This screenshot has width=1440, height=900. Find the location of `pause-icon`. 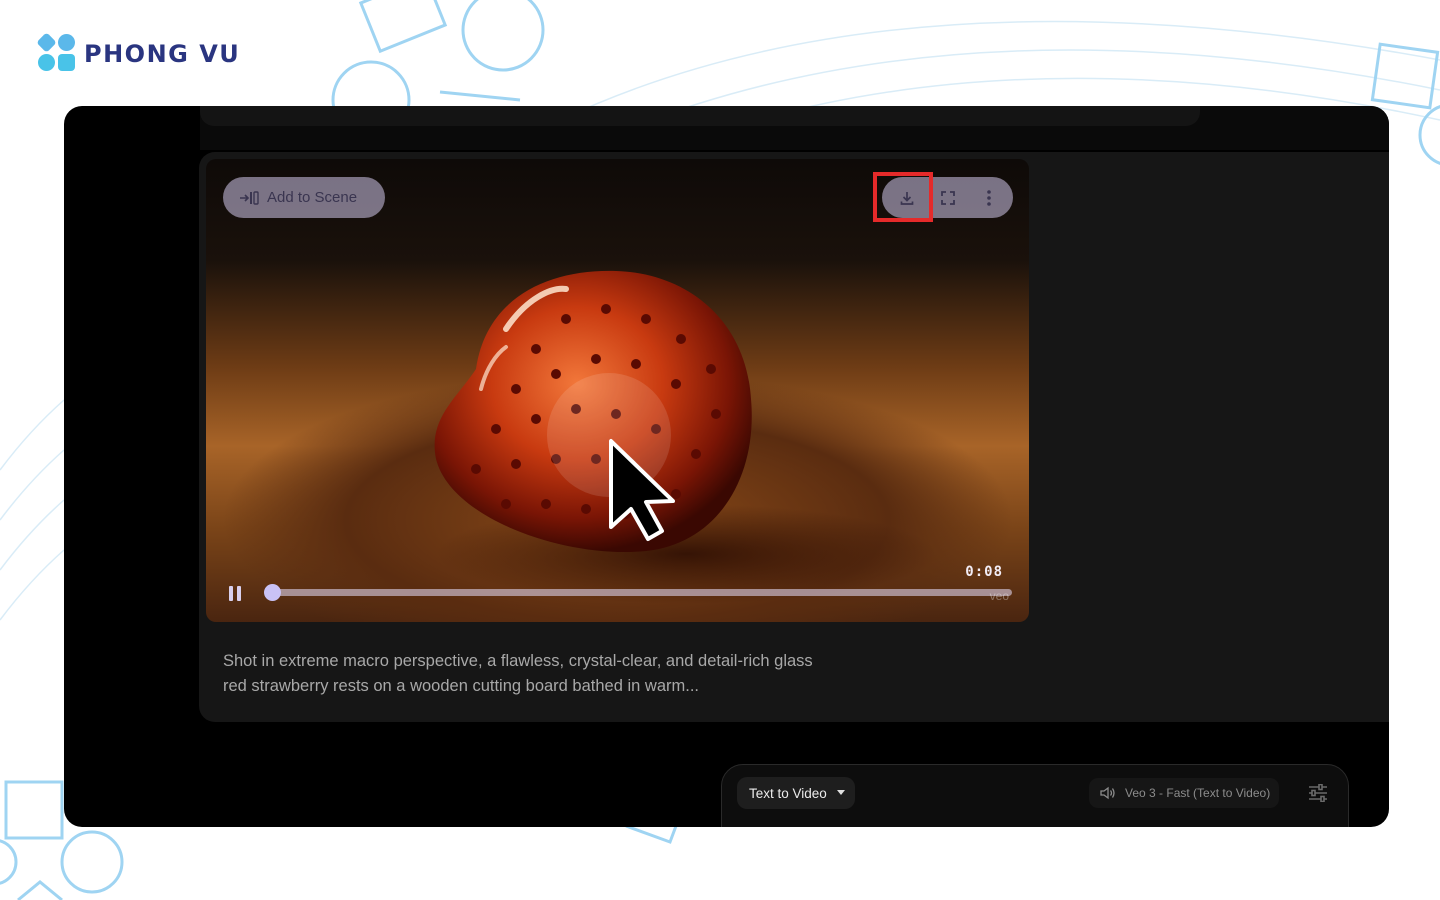

pause-icon is located at coordinates (231, 593).